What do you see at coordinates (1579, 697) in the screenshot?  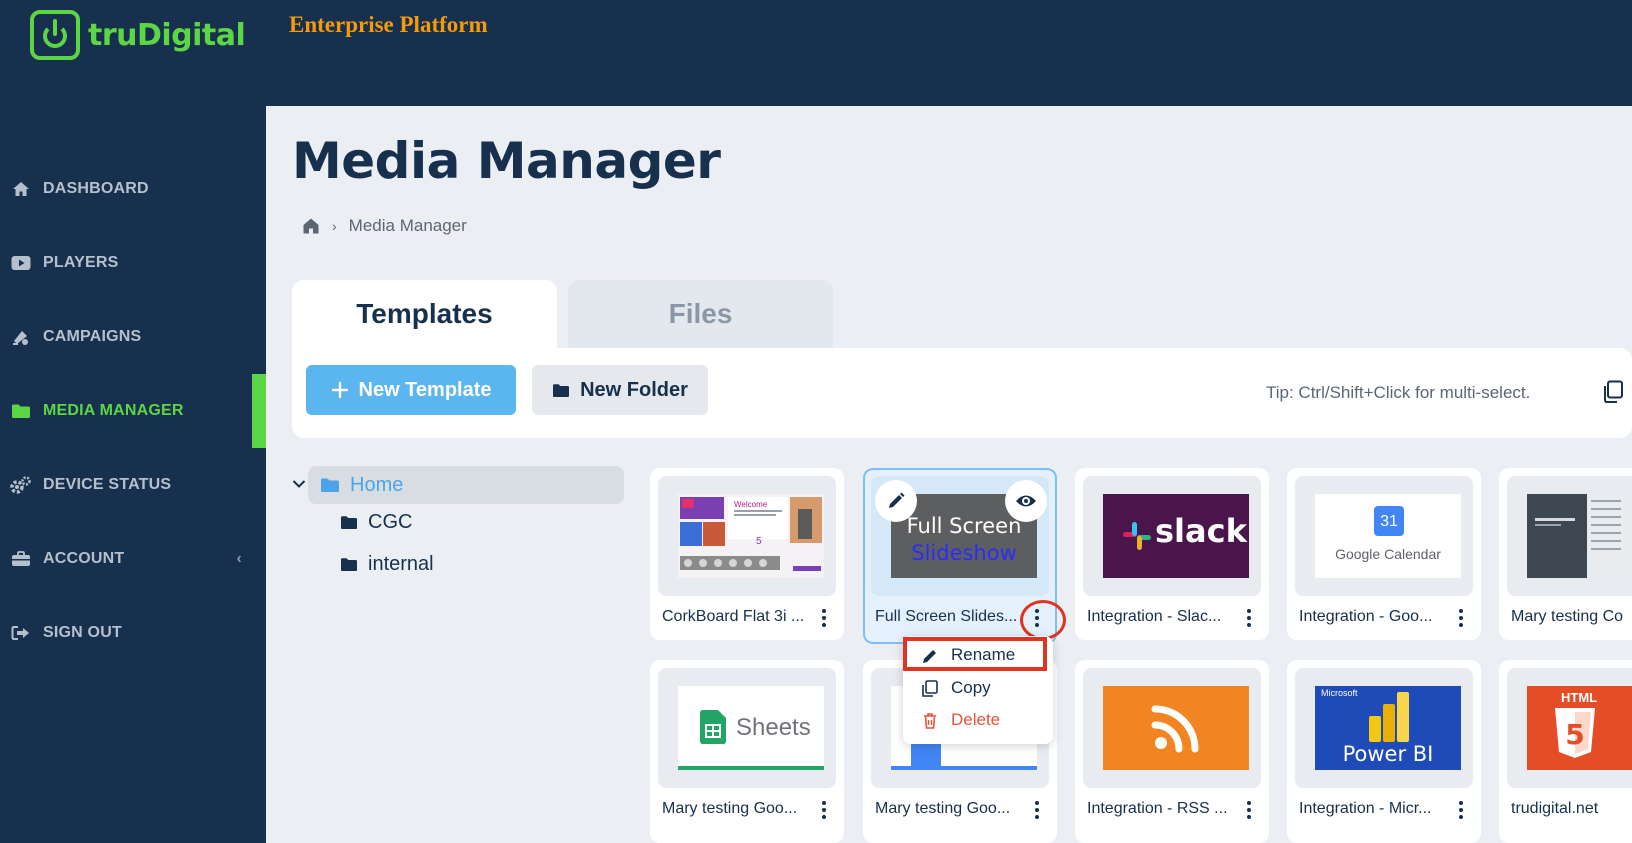 I see `html-text: HTML` at bounding box center [1579, 697].